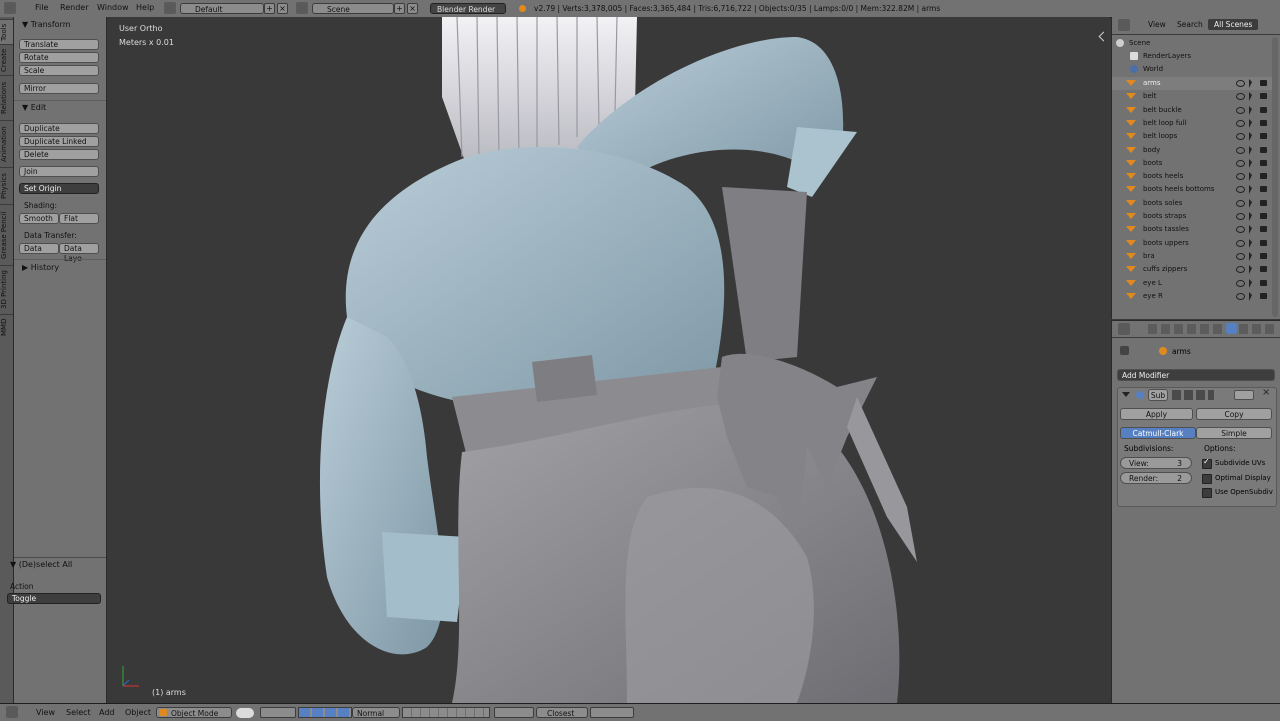  Describe the element at coordinates (59, 128) in the screenshot. I see `duplicate-button: Duplicate` at that location.